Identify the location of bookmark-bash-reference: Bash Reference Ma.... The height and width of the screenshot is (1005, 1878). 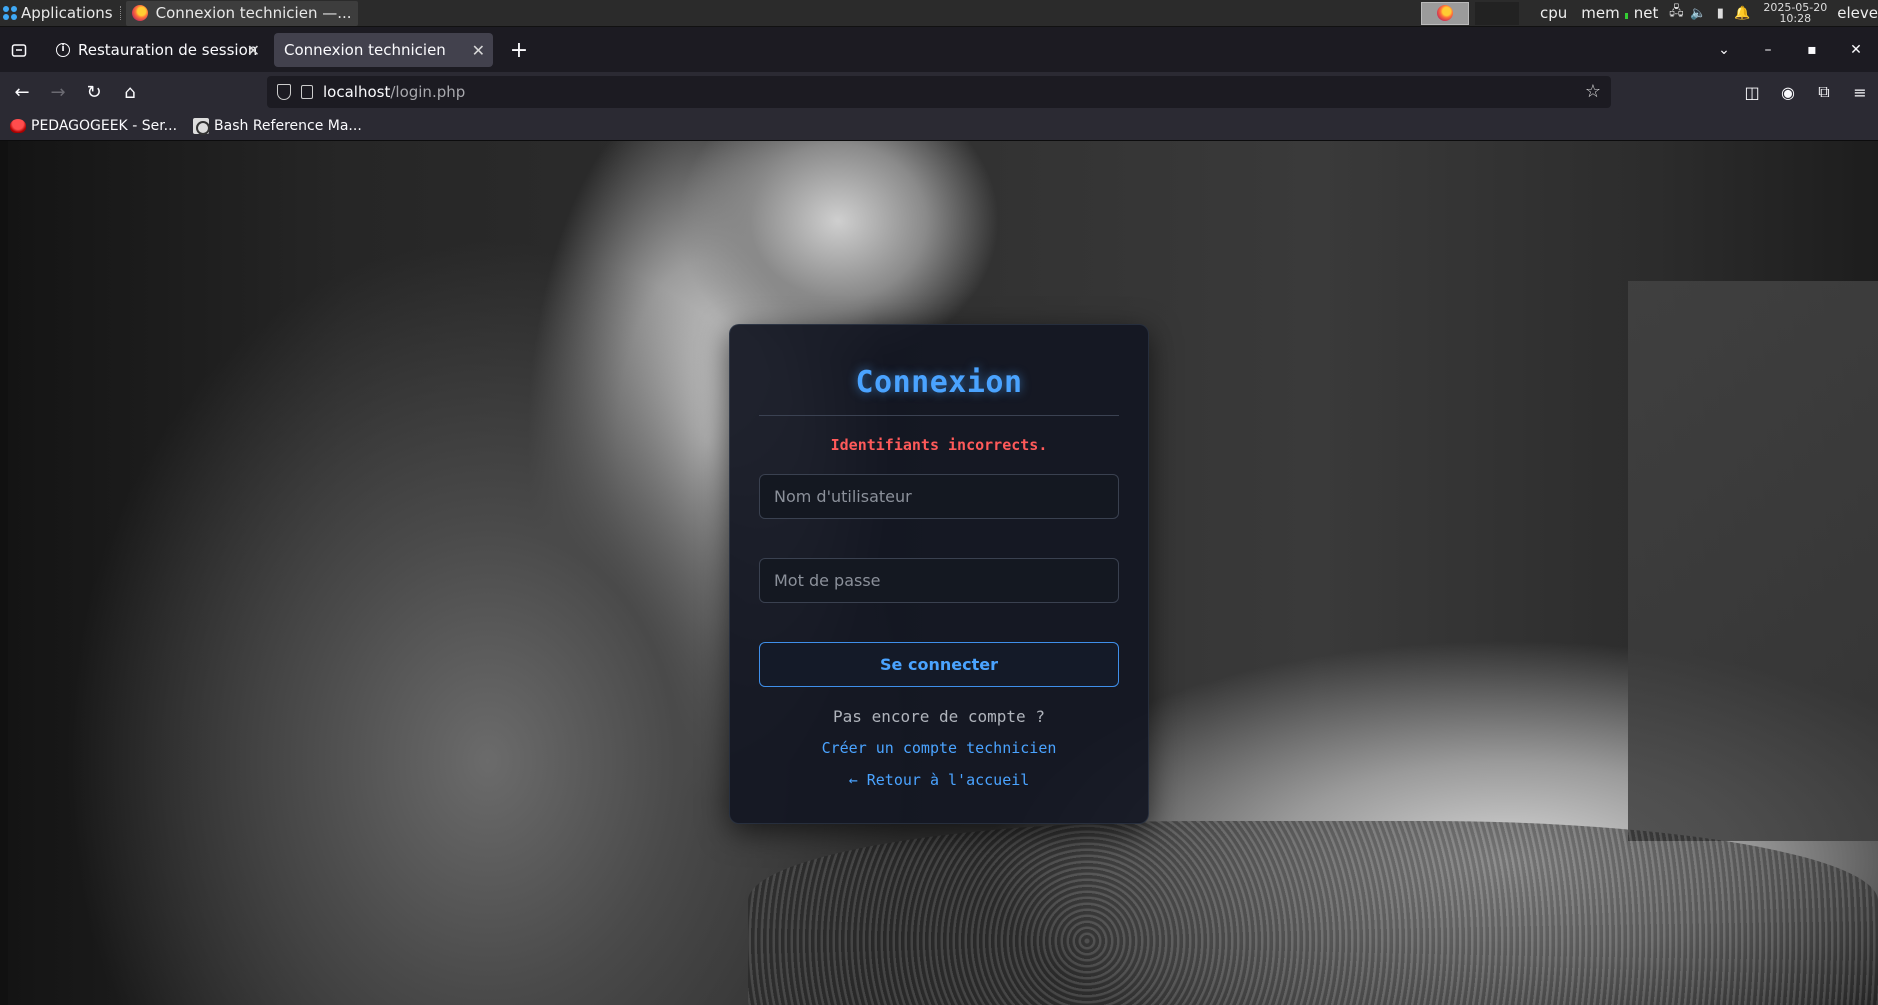
(277, 126).